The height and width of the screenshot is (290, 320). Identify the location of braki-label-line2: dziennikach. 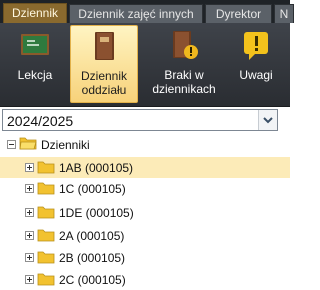
(184, 89).